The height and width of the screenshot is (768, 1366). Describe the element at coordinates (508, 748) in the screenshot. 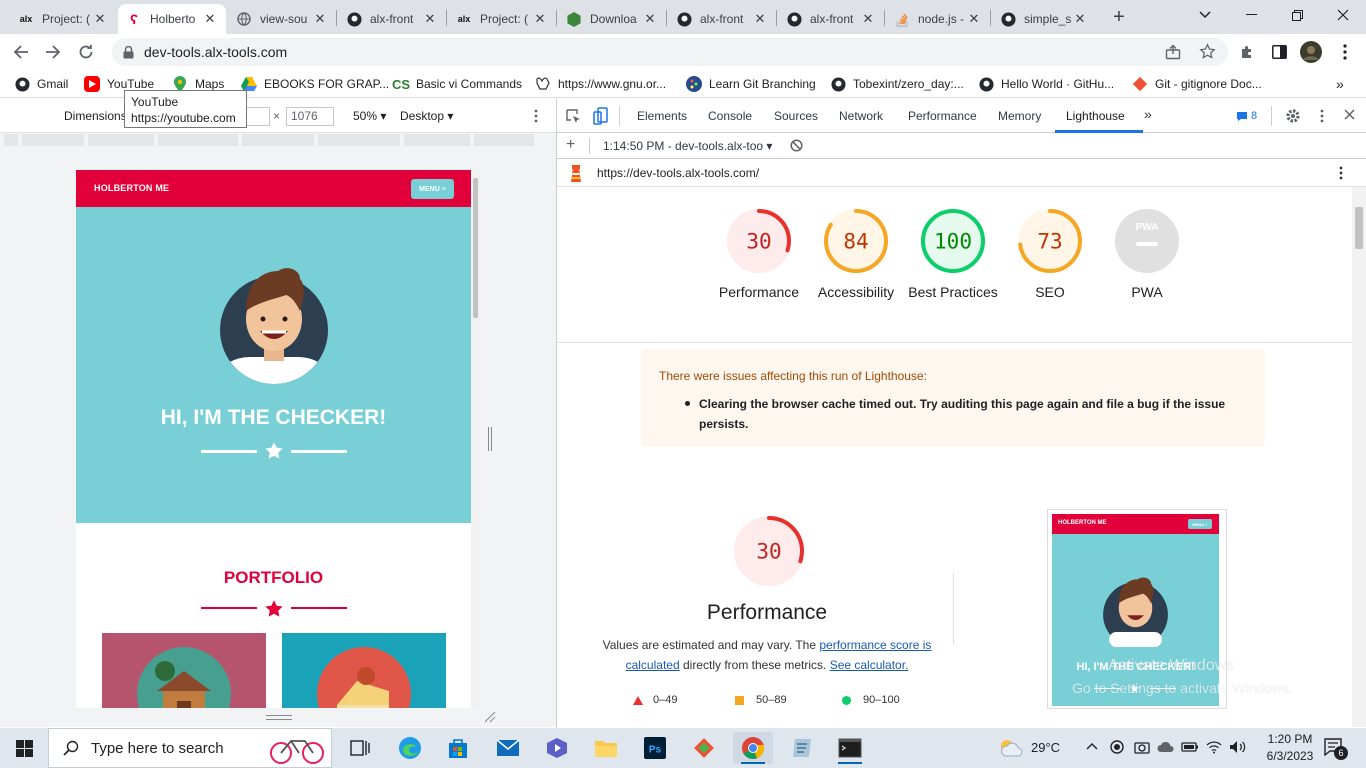

I see `mail-icon` at that location.